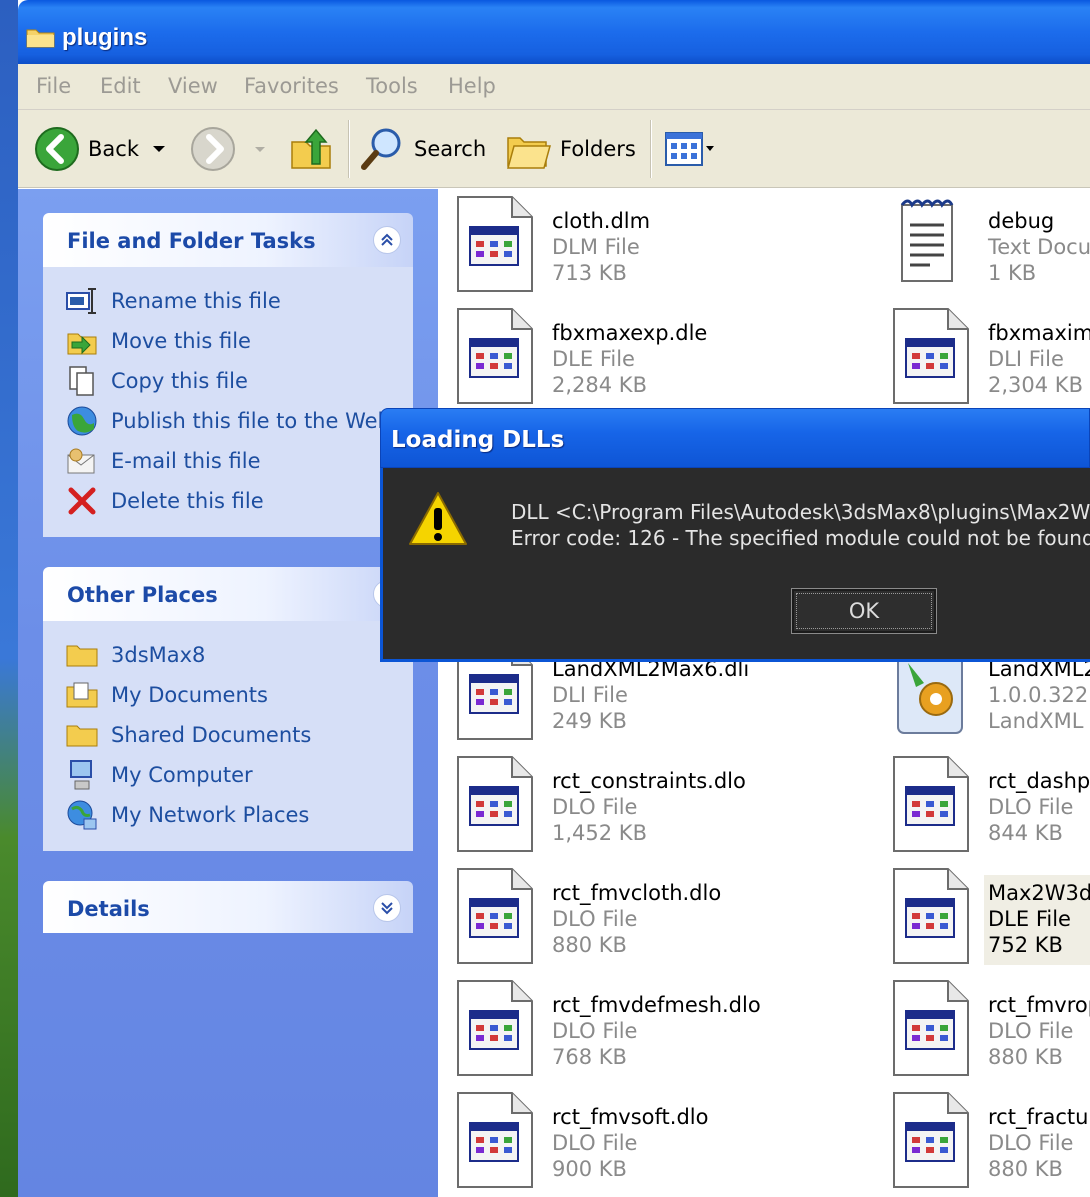  What do you see at coordinates (735, 438) in the screenshot?
I see `dialog-title-bar: Loading DLLs` at bounding box center [735, 438].